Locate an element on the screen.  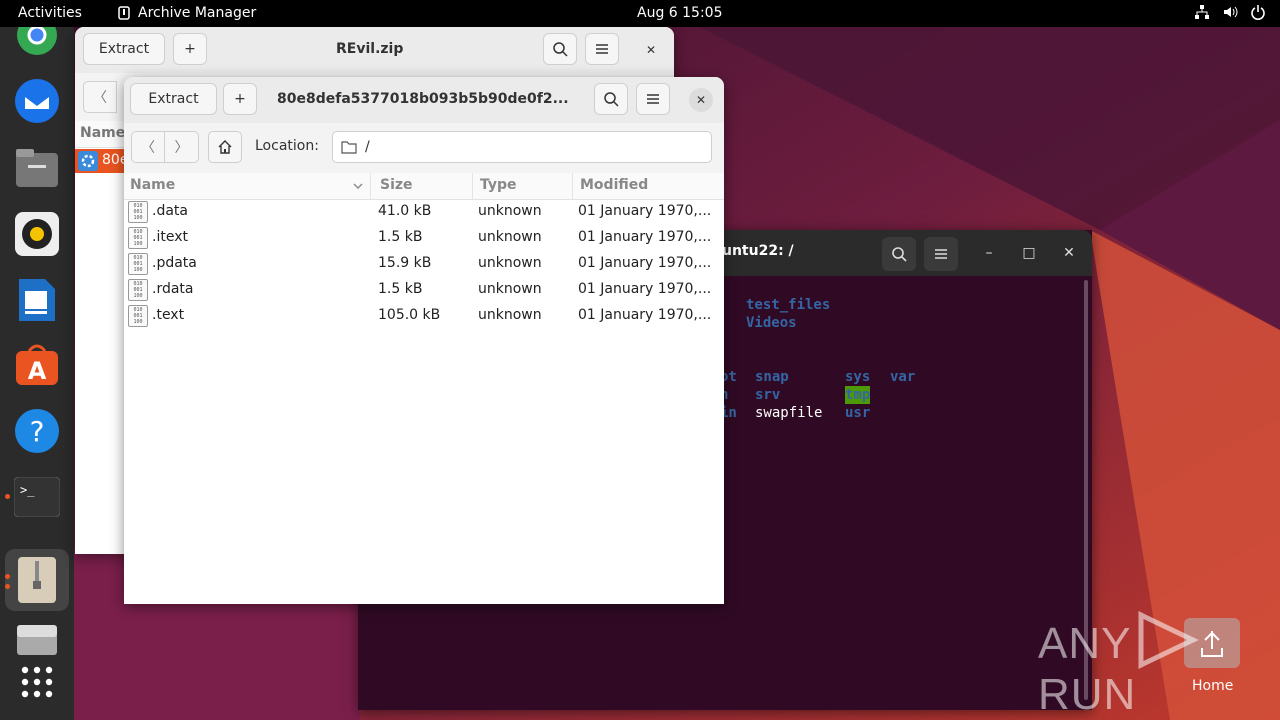
dock: A ? >_ is located at coordinates (37, 373).